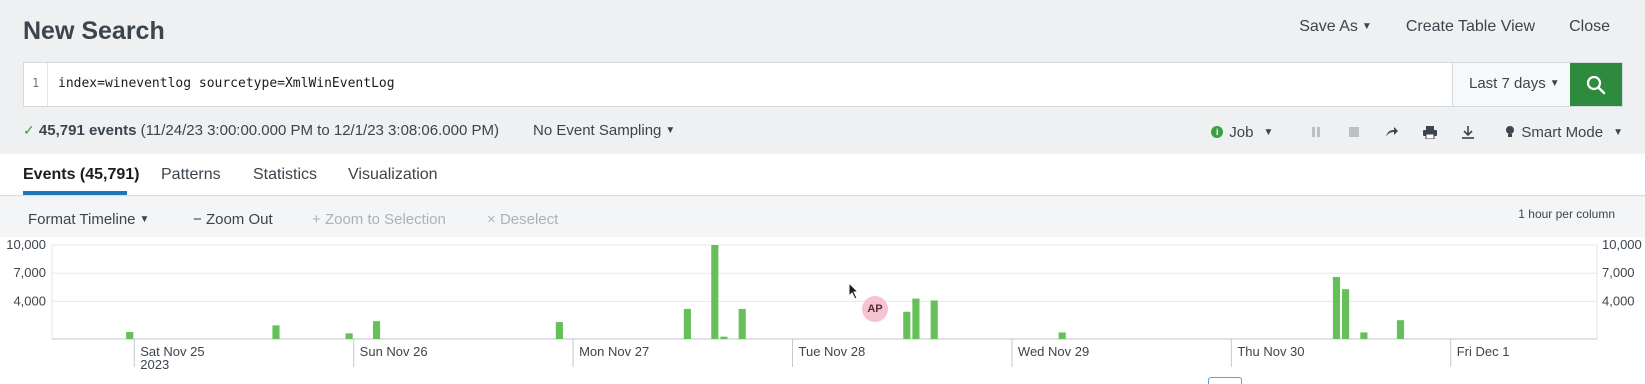 This screenshot has width=1645, height=384. I want to click on print-button, so click(1430, 132).